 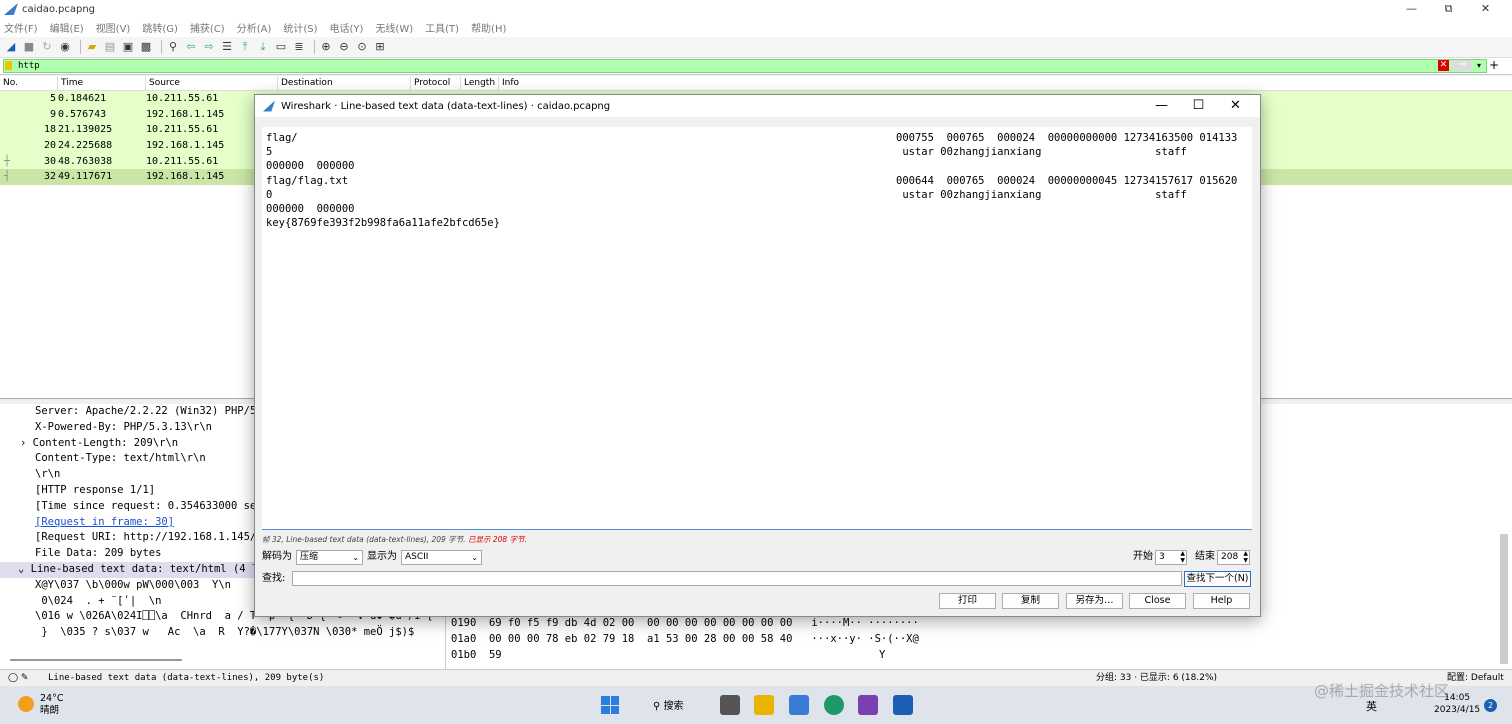 I want to click on minimize-button: —, so click(x=1411, y=9).